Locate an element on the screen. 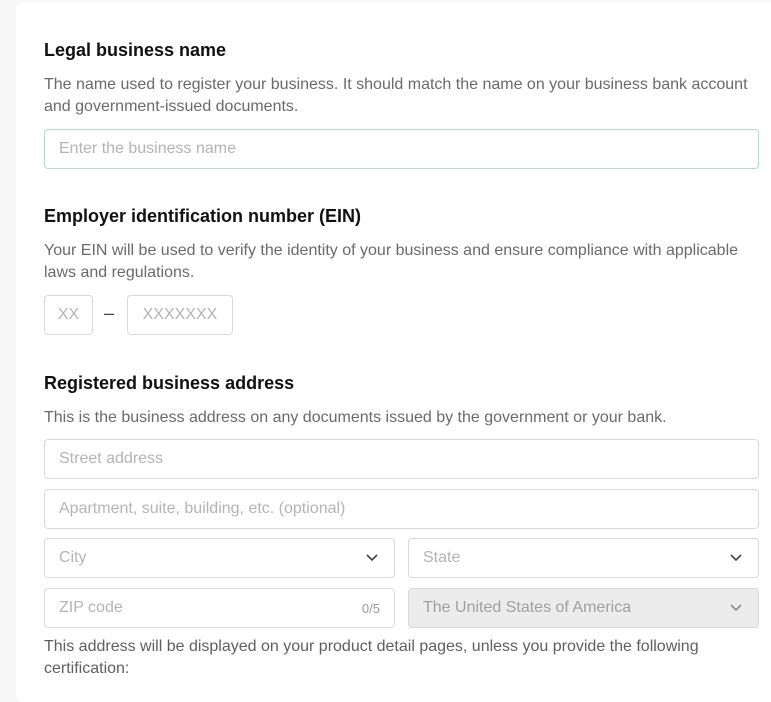  legal-name-title: Legal business name is located at coordinates (135, 50).